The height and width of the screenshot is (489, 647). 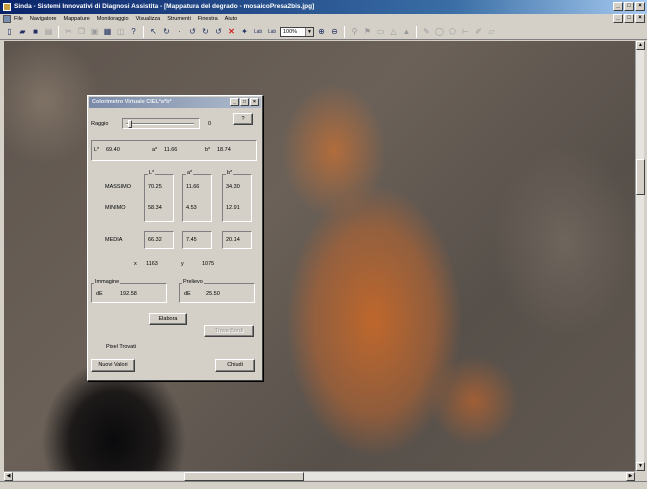 What do you see at coordinates (231, 19) in the screenshot?
I see `menu-aiuto: Aiuto` at bounding box center [231, 19].